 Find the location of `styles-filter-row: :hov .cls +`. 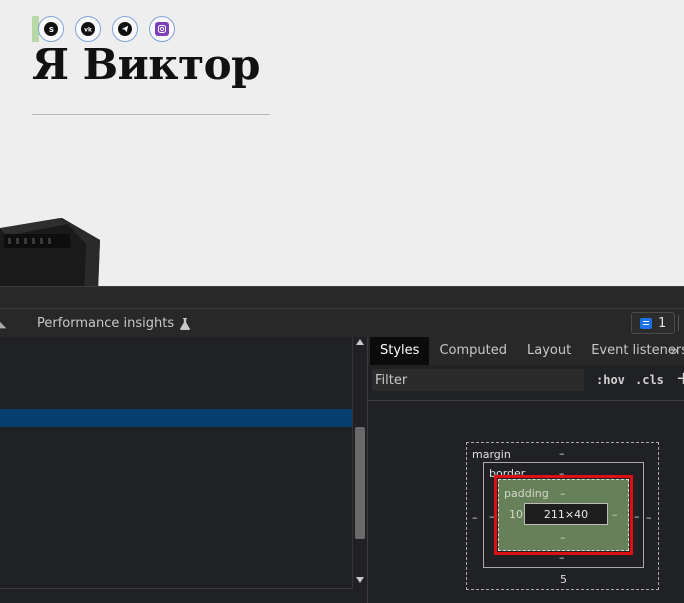

styles-filter-row: :hov .cls + is located at coordinates (526, 380).